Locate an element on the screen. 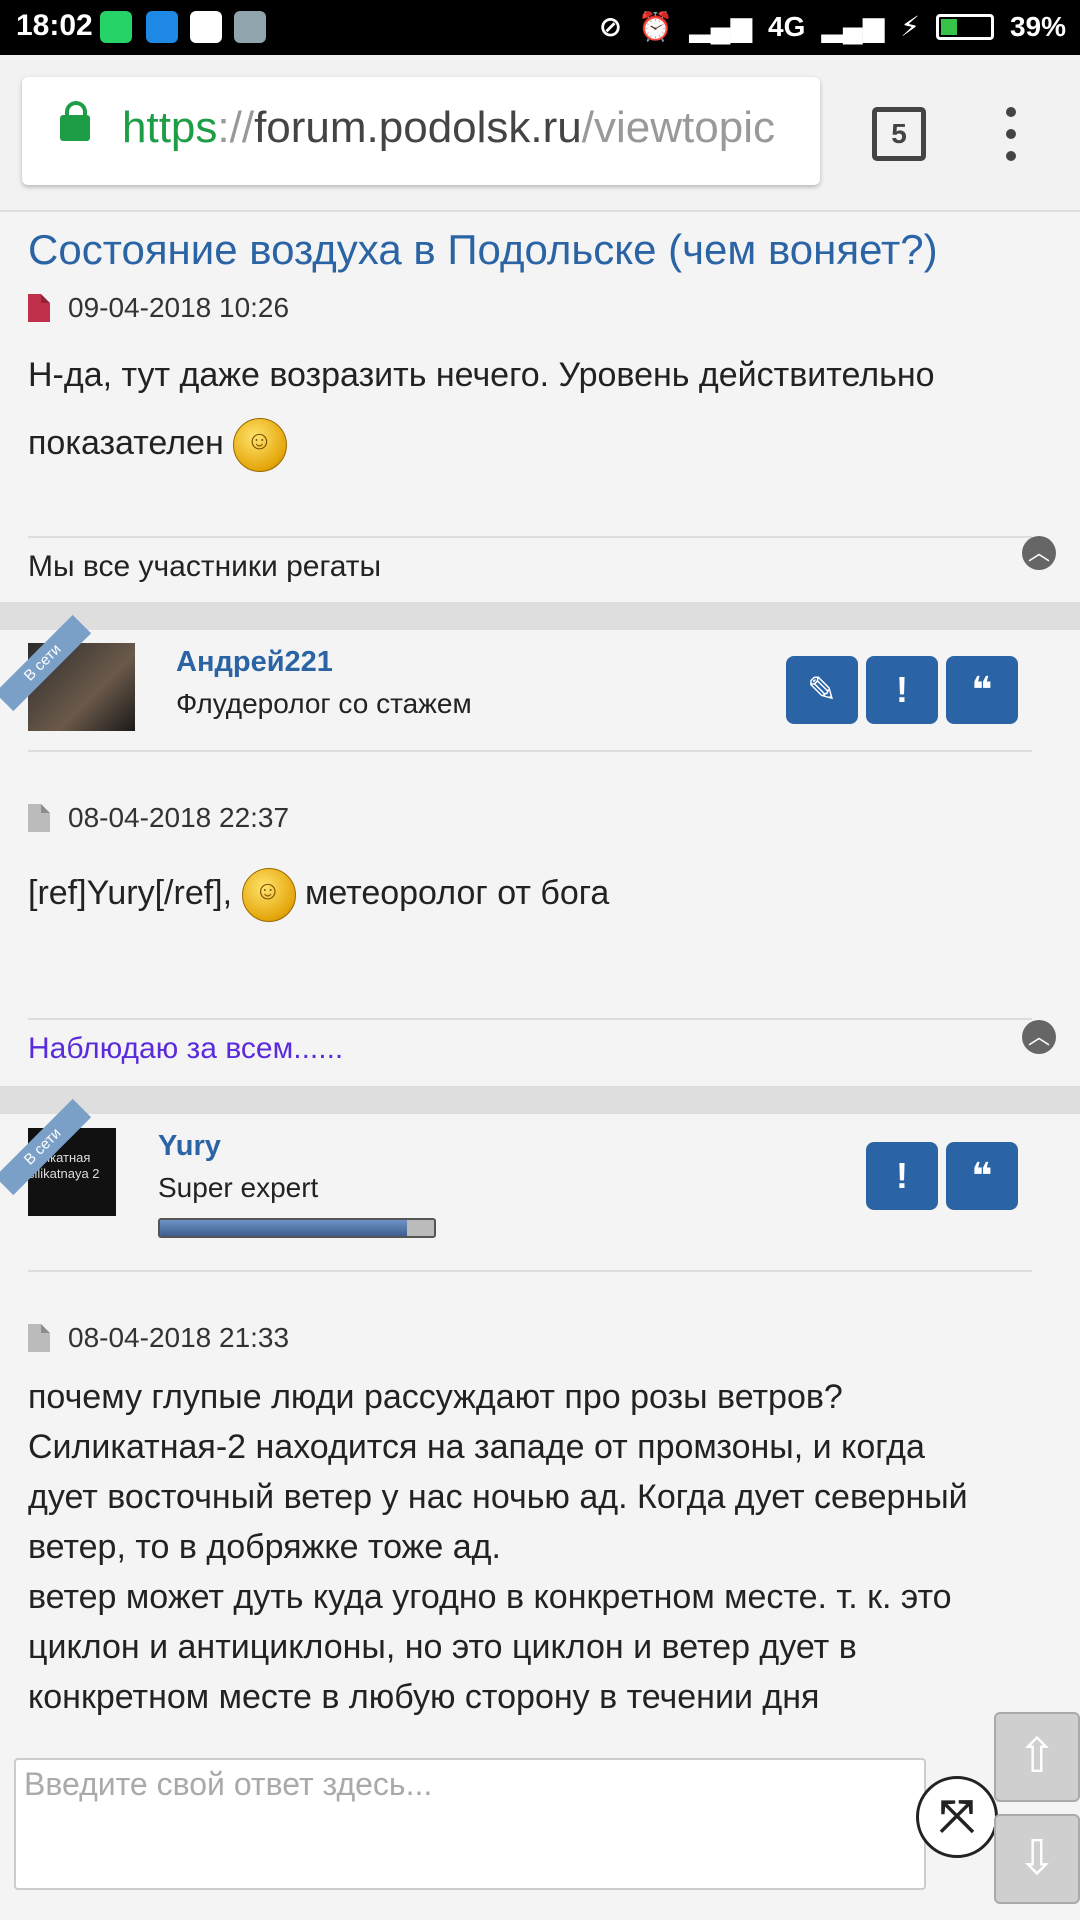  network-type: 4G is located at coordinates (787, 26).